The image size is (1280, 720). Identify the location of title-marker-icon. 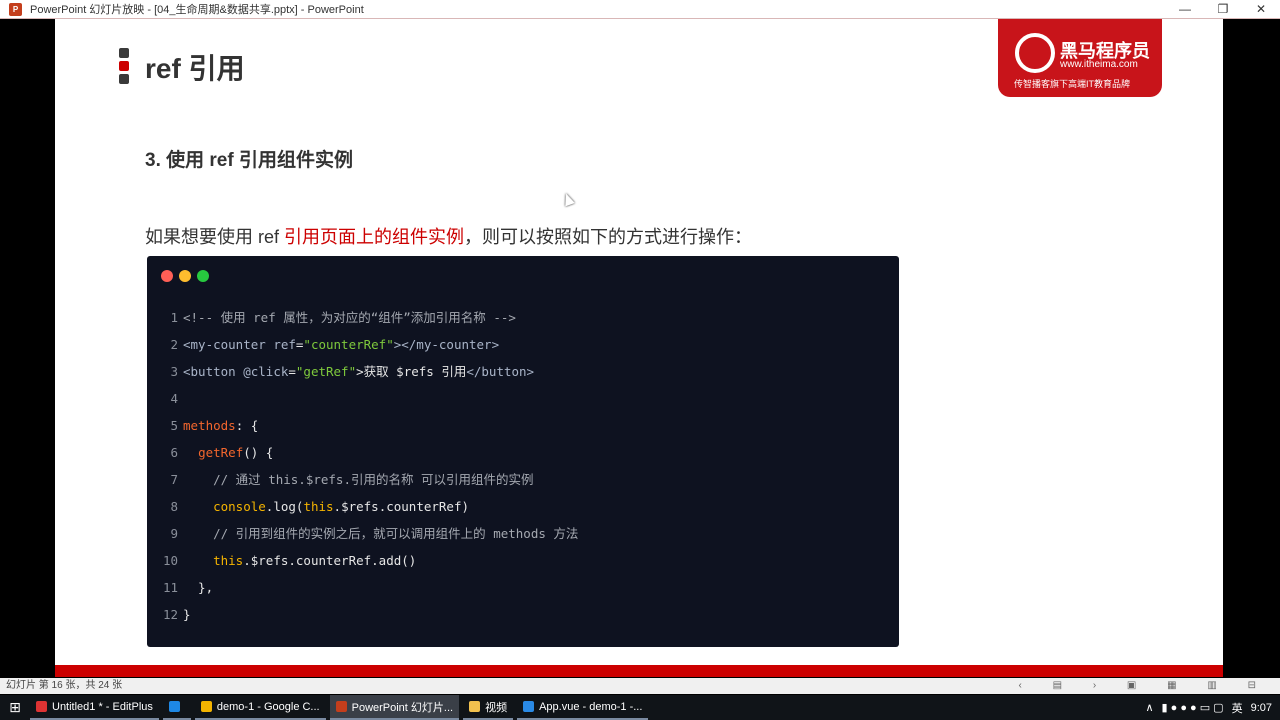
(124, 67).